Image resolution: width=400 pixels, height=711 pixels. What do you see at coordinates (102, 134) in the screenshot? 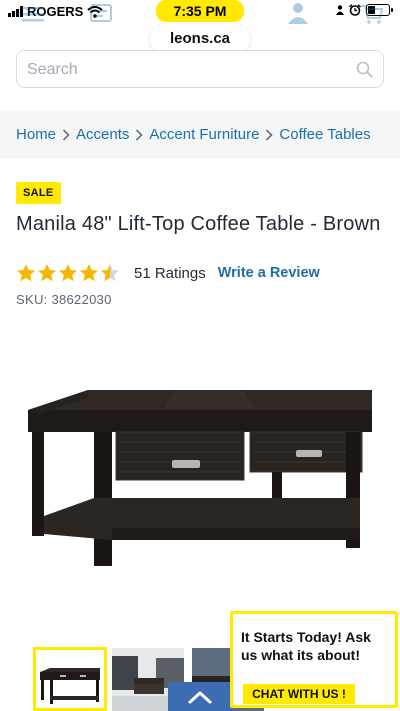
I see `breadcrumb-accents: Accents` at bounding box center [102, 134].